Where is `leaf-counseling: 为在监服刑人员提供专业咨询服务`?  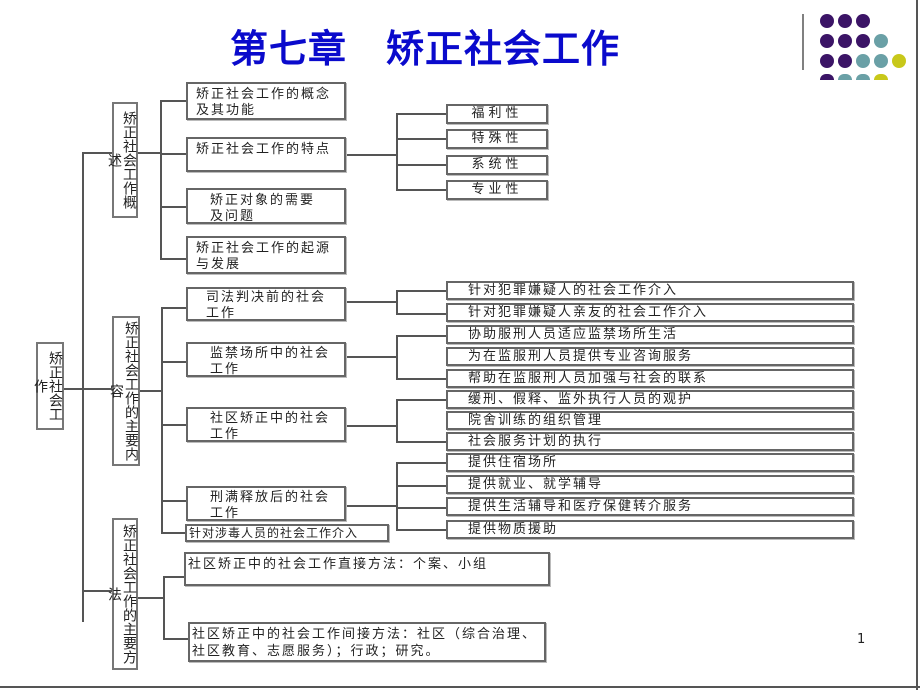 leaf-counseling: 为在监服刑人员提供专业咨询服务 is located at coordinates (650, 356).